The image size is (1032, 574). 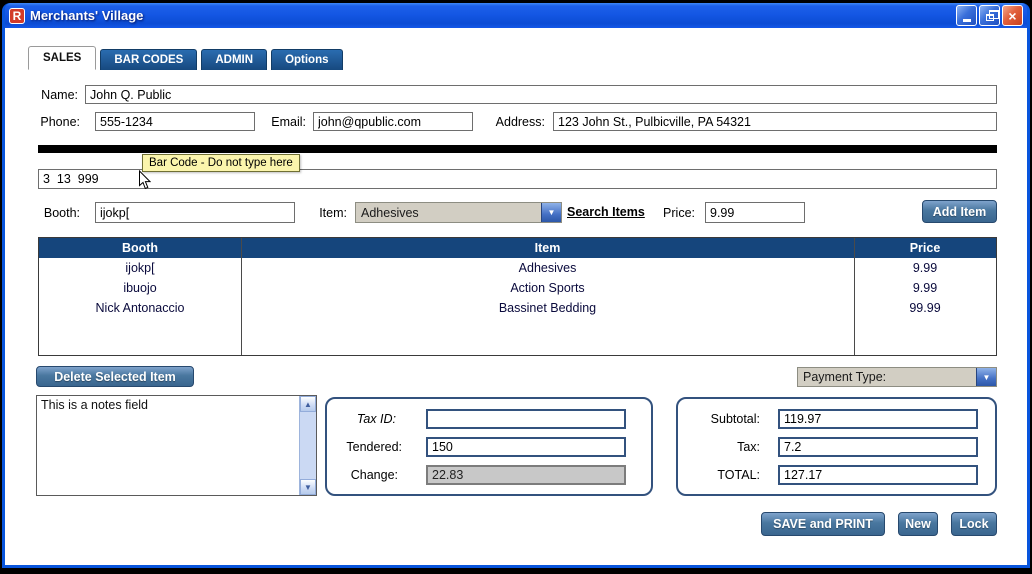 What do you see at coordinates (547, 248) in the screenshot?
I see `header-item: Item` at bounding box center [547, 248].